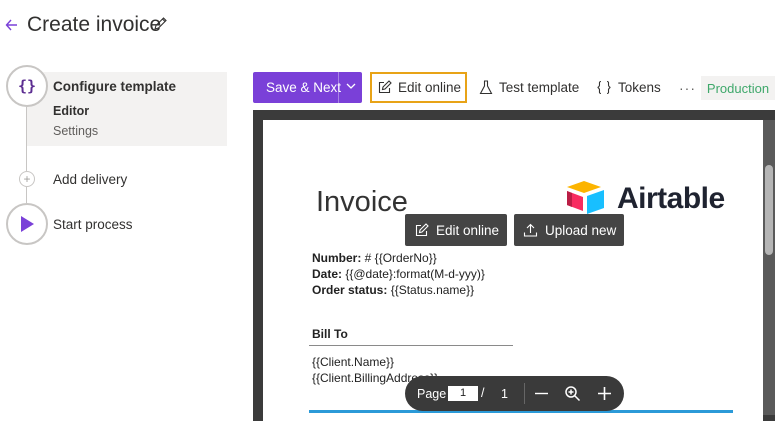 The width and height of the screenshot is (780, 421). Describe the element at coordinates (514, 393) in the screenshot. I see `page-toolbar: Page / 1` at that location.